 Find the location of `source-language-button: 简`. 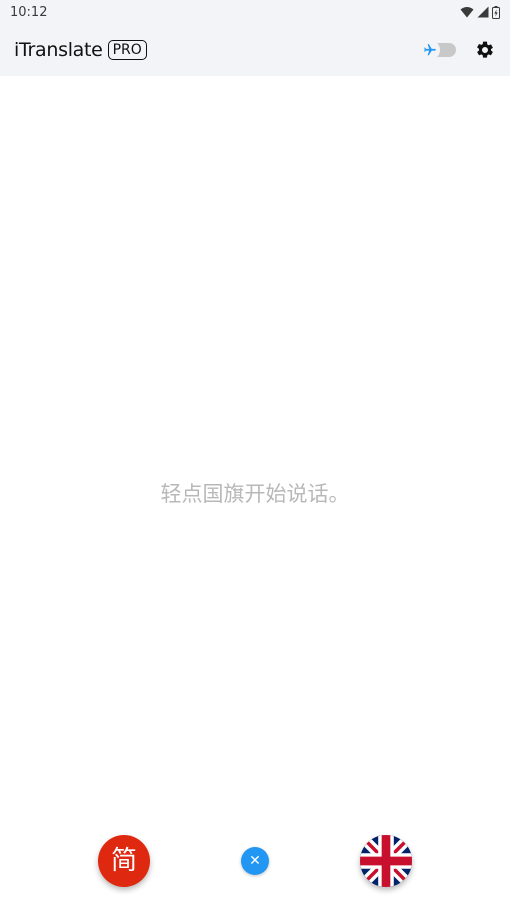

source-language-button: 简 is located at coordinates (124, 861).